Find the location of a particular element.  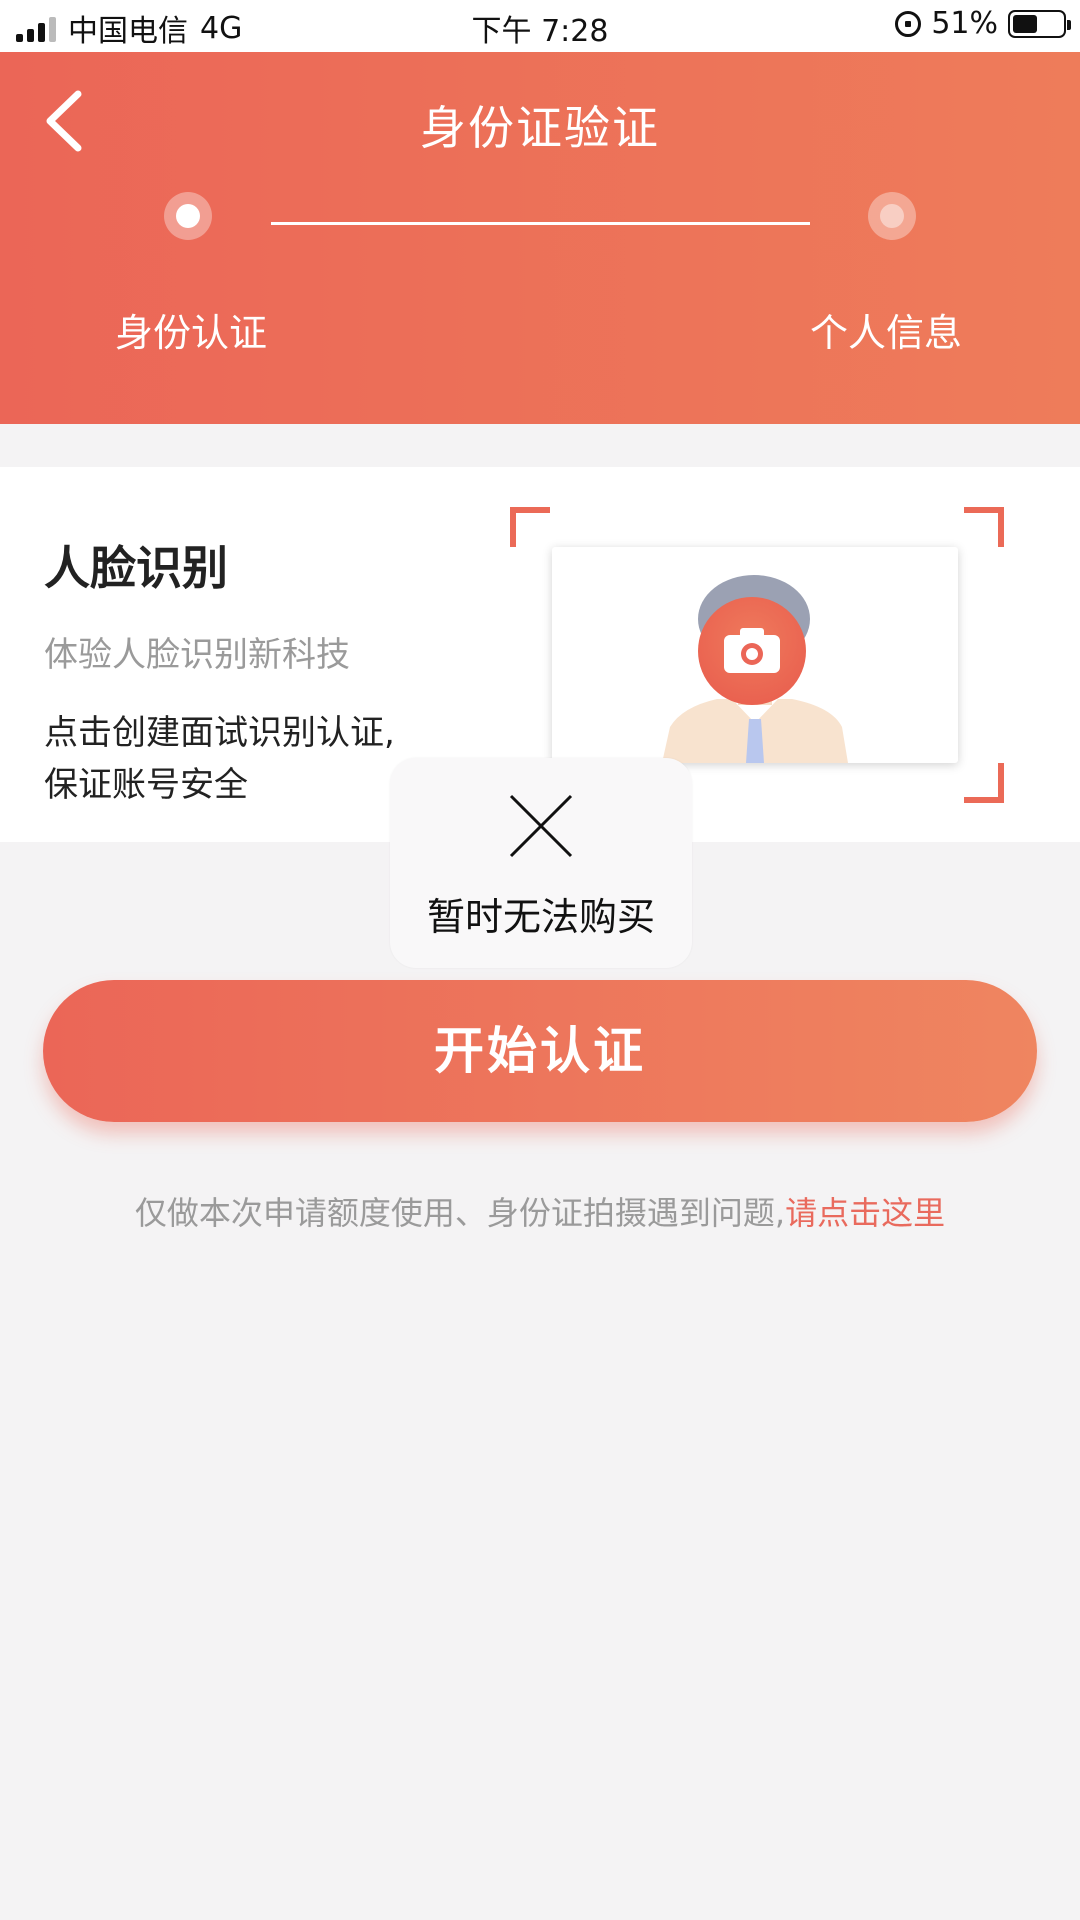

frame-corner-bottom-right is located at coordinates (984, 783).